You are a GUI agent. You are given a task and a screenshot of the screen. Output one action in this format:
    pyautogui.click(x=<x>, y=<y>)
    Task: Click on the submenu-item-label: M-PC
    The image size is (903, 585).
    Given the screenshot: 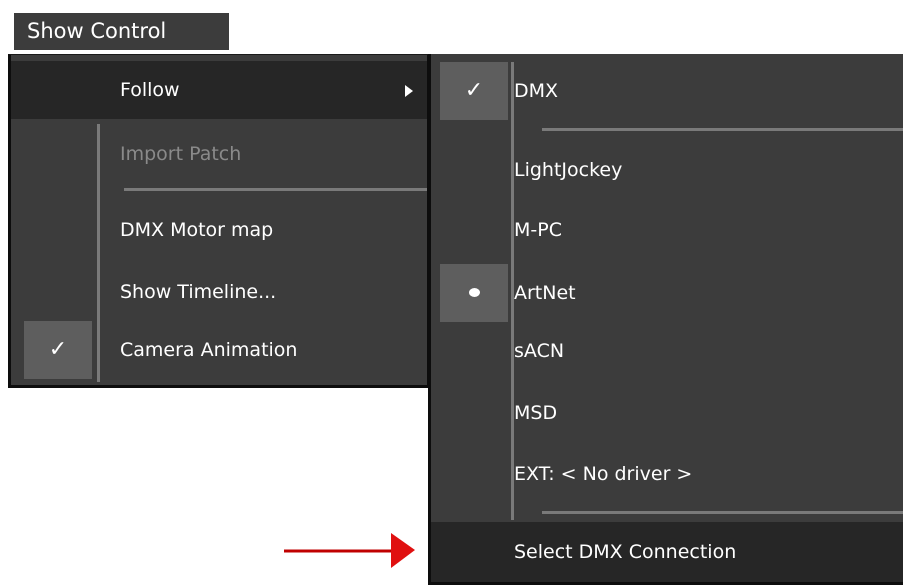 What is the action you would take?
    pyautogui.click(x=538, y=230)
    